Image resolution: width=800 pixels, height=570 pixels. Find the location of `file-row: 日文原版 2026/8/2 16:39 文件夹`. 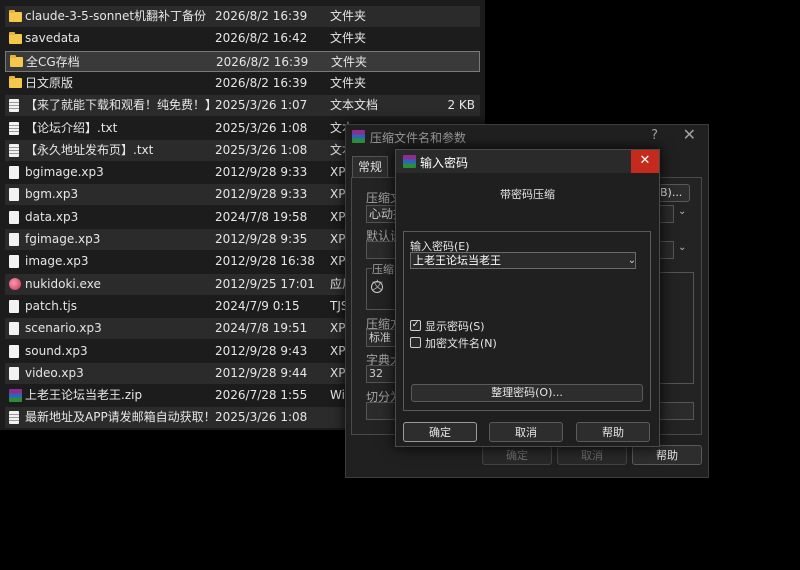

file-row: 日文原版 2026/8/2 16:39 文件夹 is located at coordinates (242, 83).